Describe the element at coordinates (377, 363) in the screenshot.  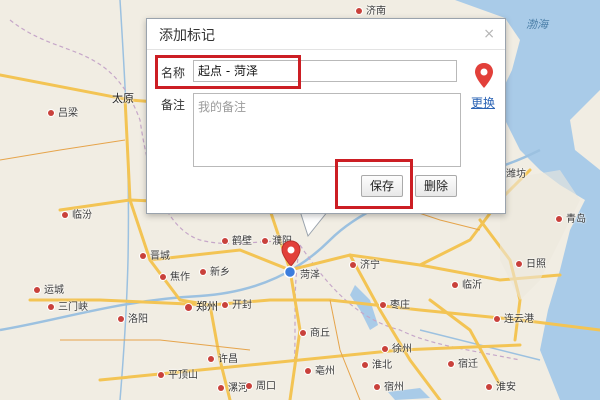
I see `city-label: 淮北` at that location.